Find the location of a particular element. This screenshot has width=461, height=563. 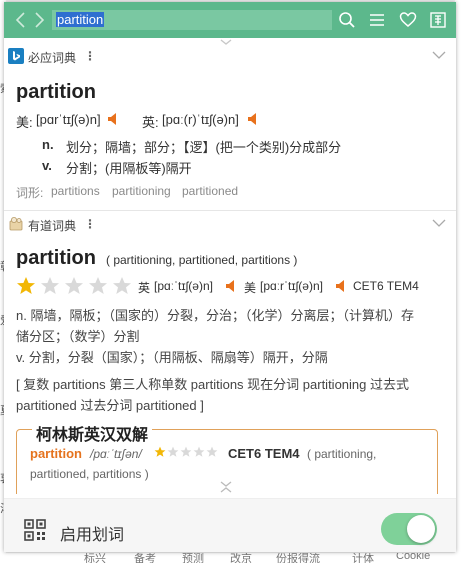

definition-line: 储分区；（数学）分割 is located at coordinates (78, 336).